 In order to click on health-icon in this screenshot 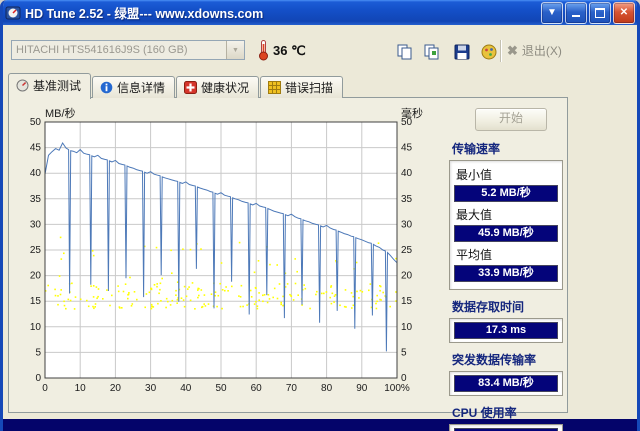, I will do `click(191, 87)`.